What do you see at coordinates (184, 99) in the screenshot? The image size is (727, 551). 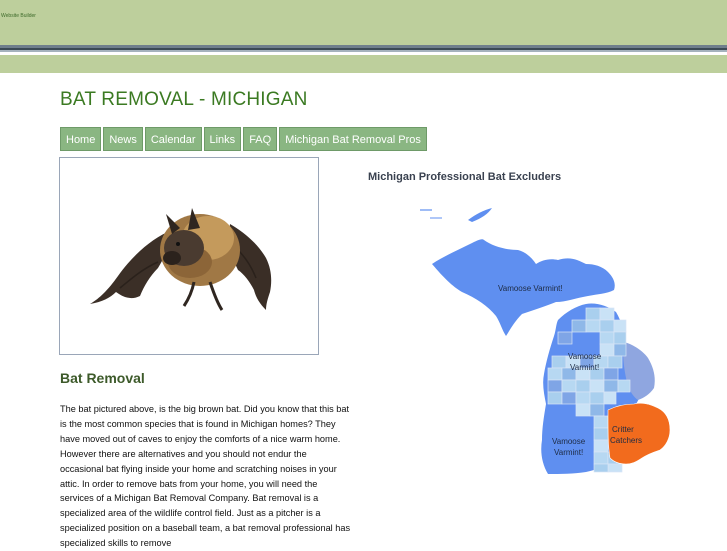 I see `site-title: BAT REMOVAL - MICHIGAN` at bounding box center [184, 99].